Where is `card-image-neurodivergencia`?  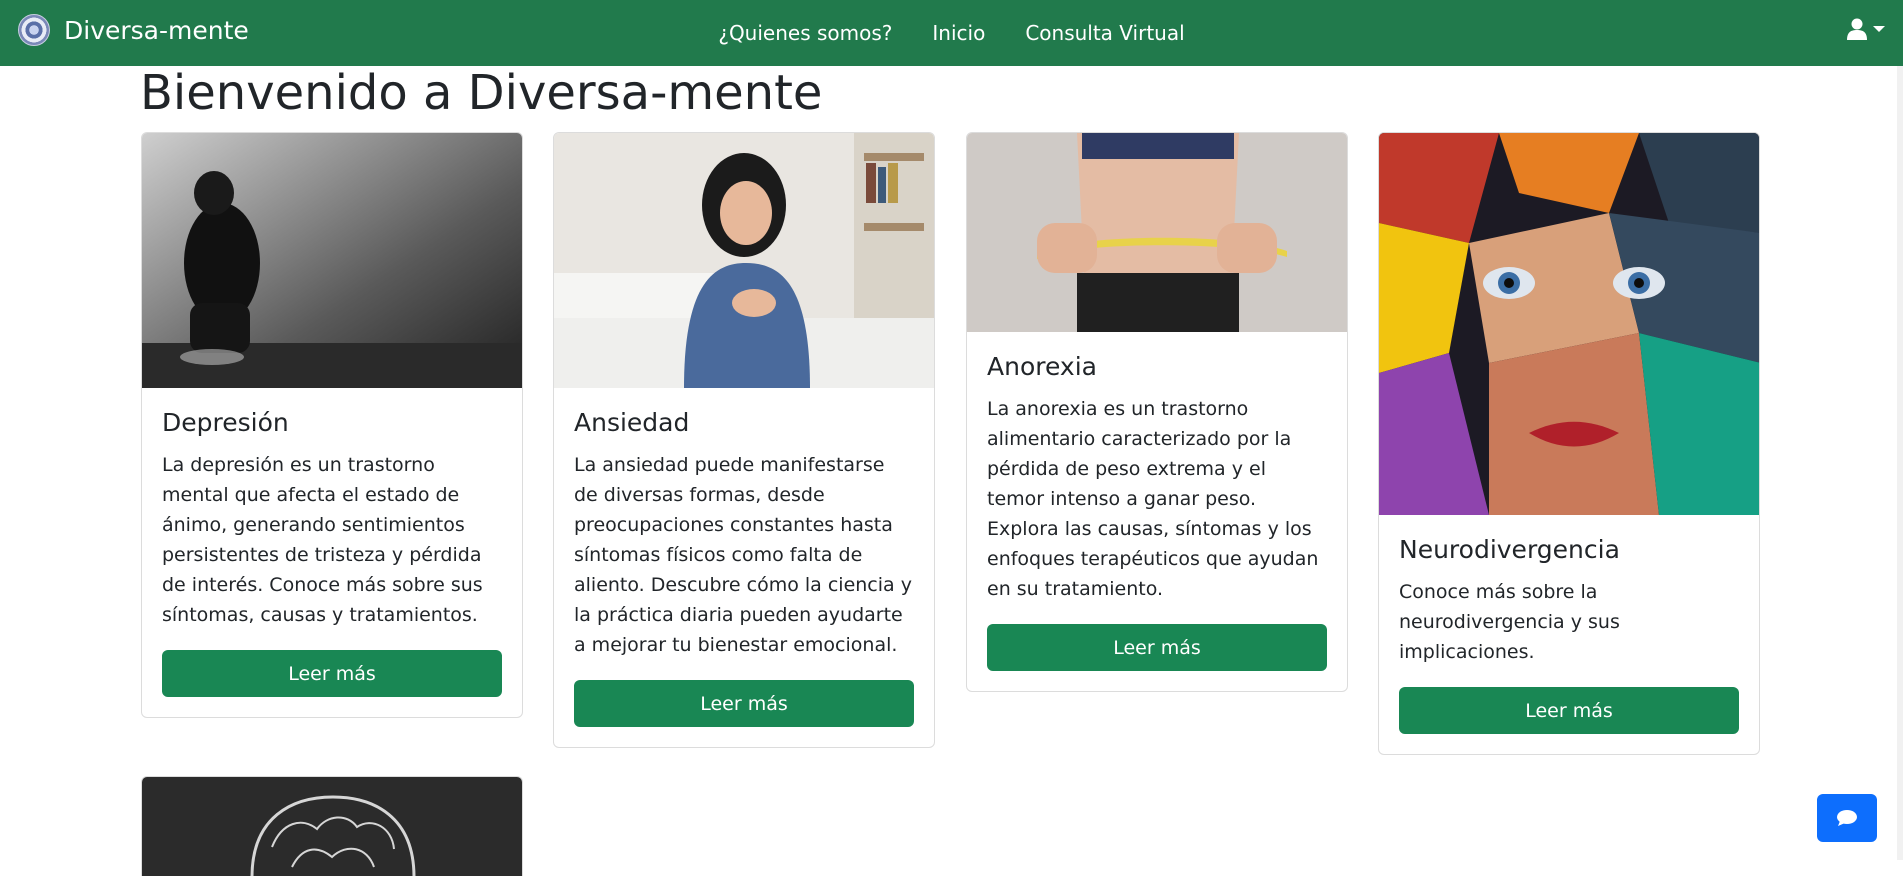 card-image-neurodivergencia is located at coordinates (1569, 324).